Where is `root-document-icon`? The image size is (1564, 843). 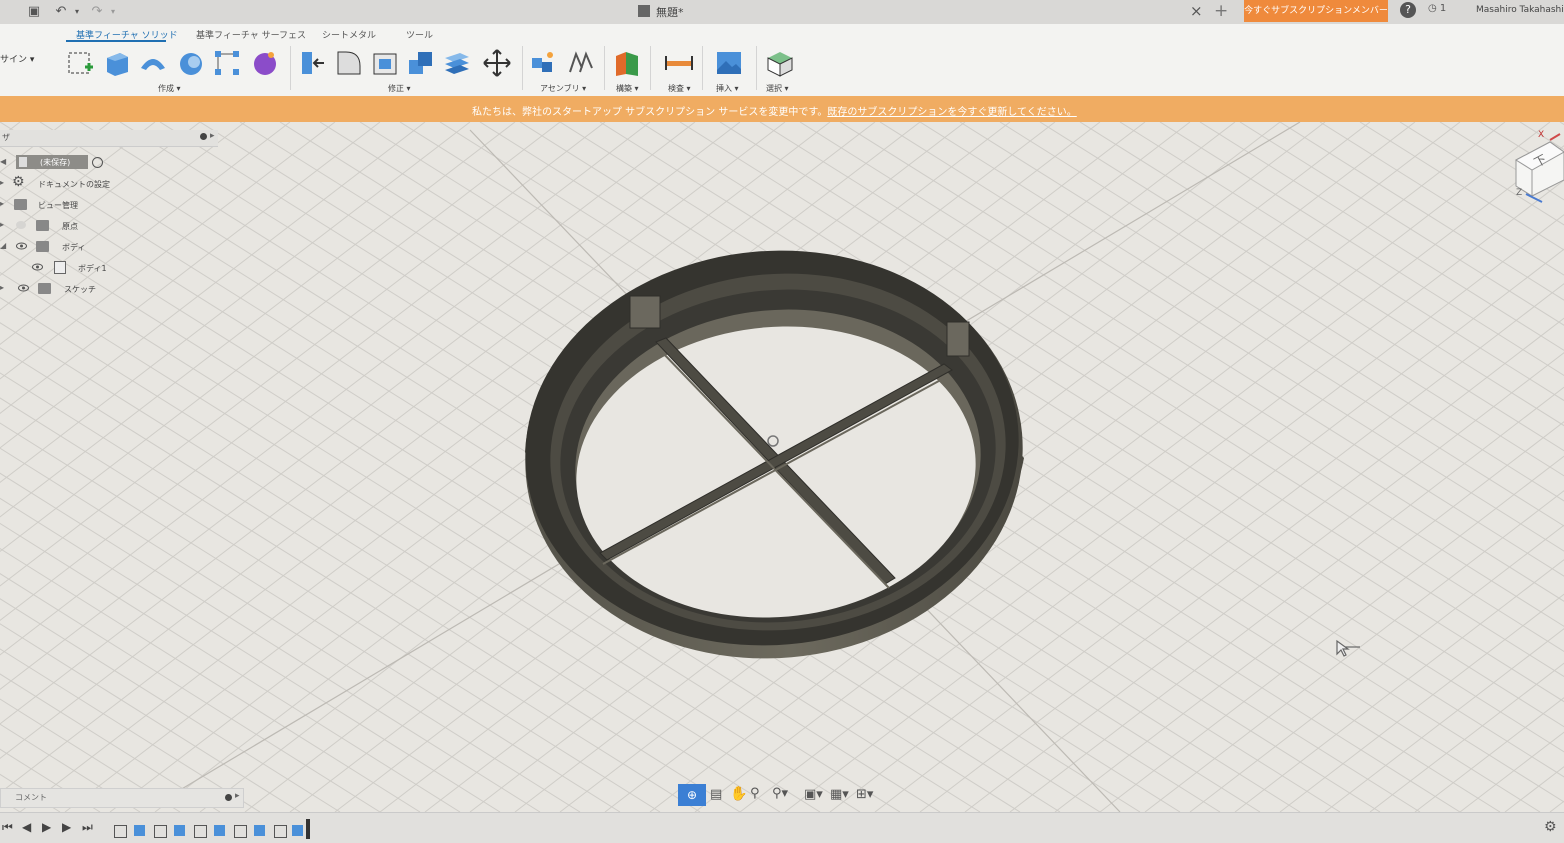
root-document-icon is located at coordinates (23, 162).